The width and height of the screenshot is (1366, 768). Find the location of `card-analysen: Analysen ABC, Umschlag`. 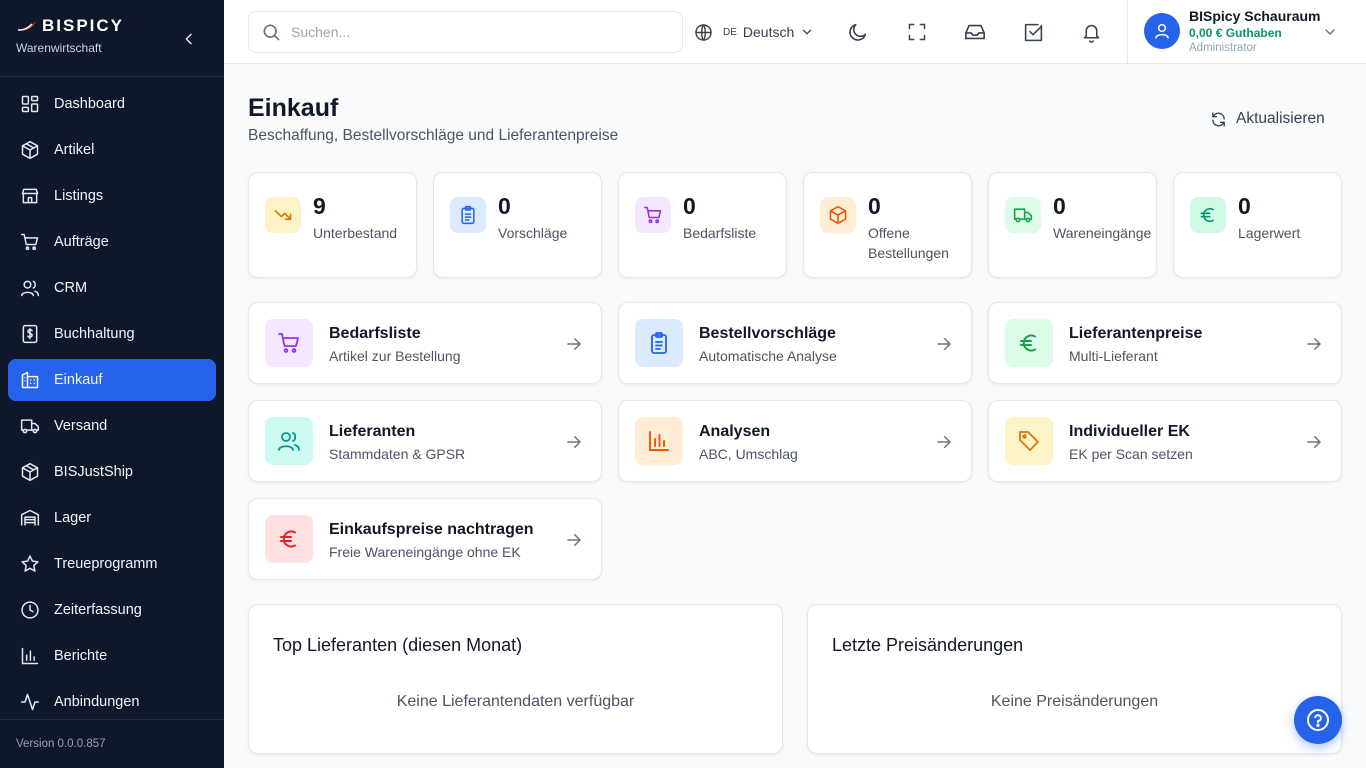

card-analysen: Analysen ABC, Umschlag is located at coordinates (795, 441).